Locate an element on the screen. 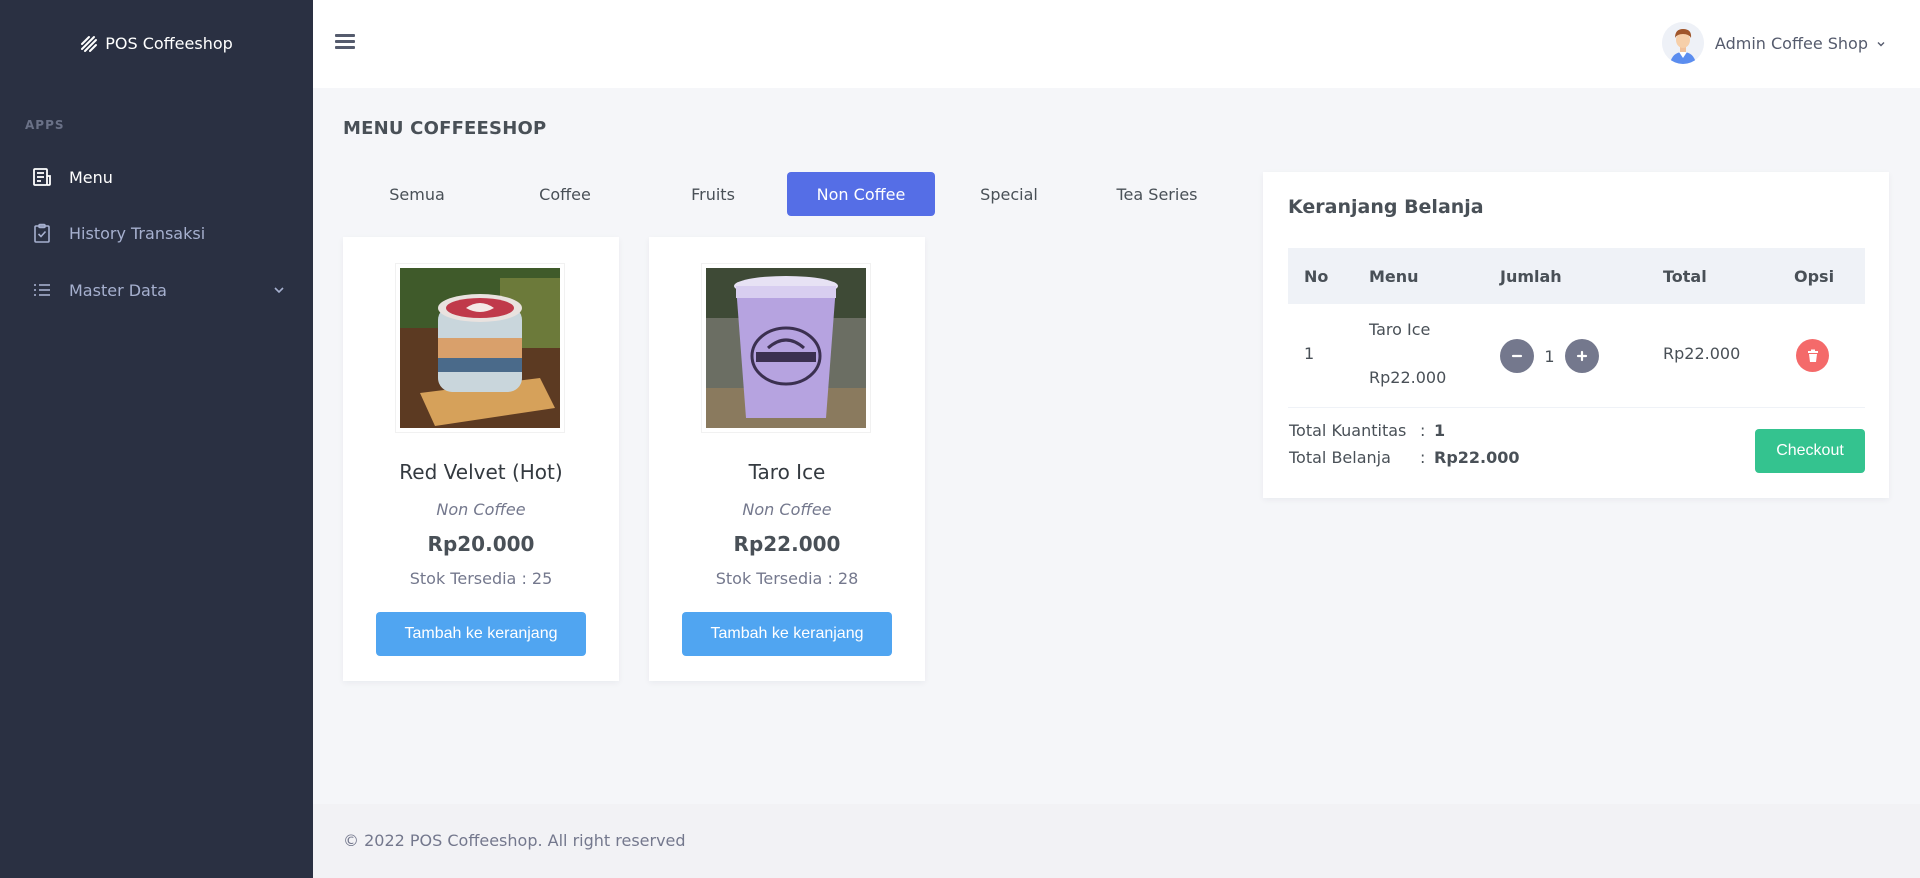  total-amount-row: Total Belanja: Rp22.000 is located at coordinates (1404, 457).